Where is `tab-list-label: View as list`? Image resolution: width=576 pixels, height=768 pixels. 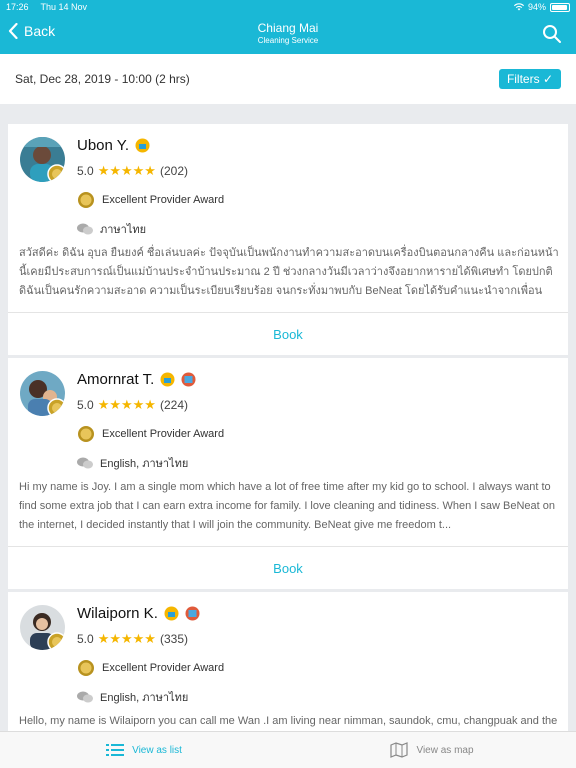 tab-list-label: View as list is located at coordinates (157, 750).